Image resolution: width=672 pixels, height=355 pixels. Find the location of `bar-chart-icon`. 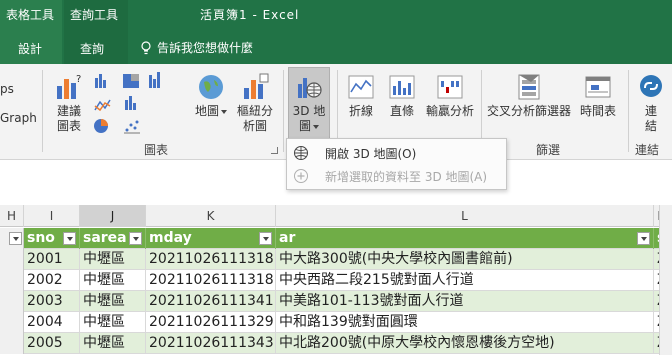

bar-chart-icon is located at coordinates (154, 80).